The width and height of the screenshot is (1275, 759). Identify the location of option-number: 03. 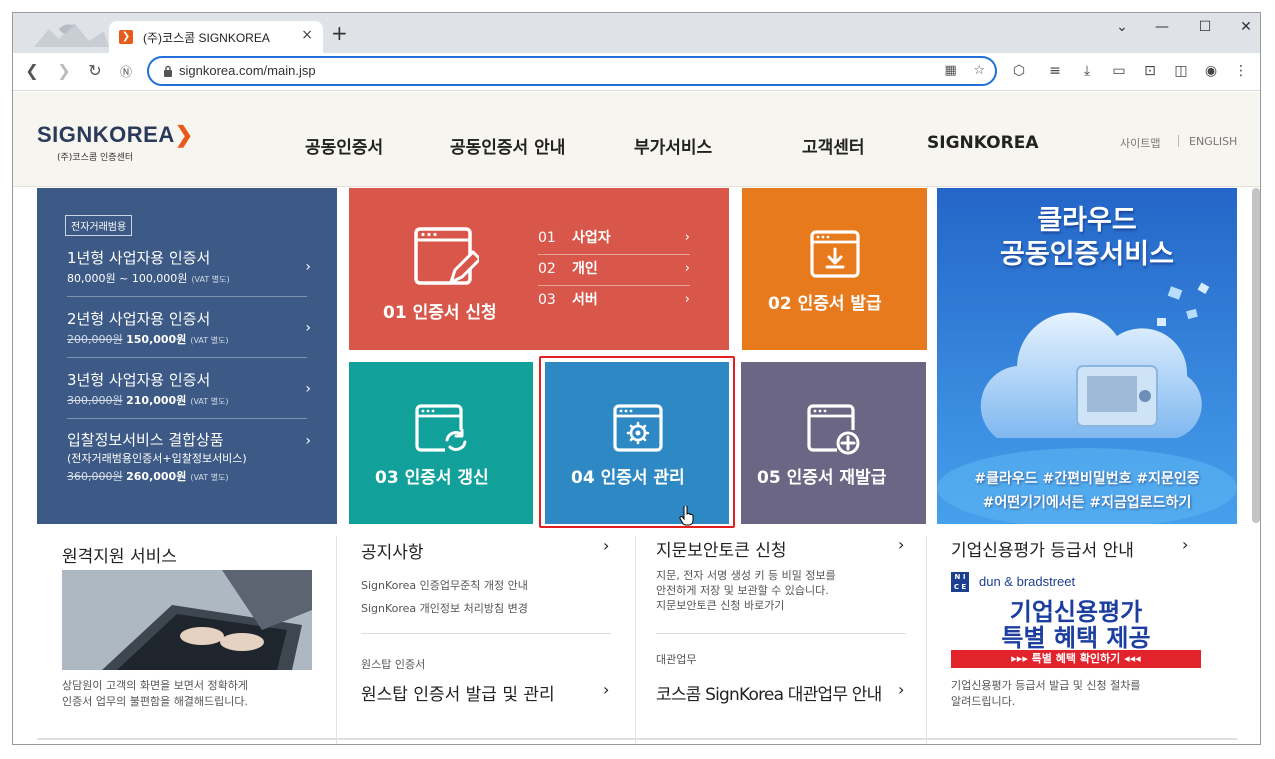
(547, 300).